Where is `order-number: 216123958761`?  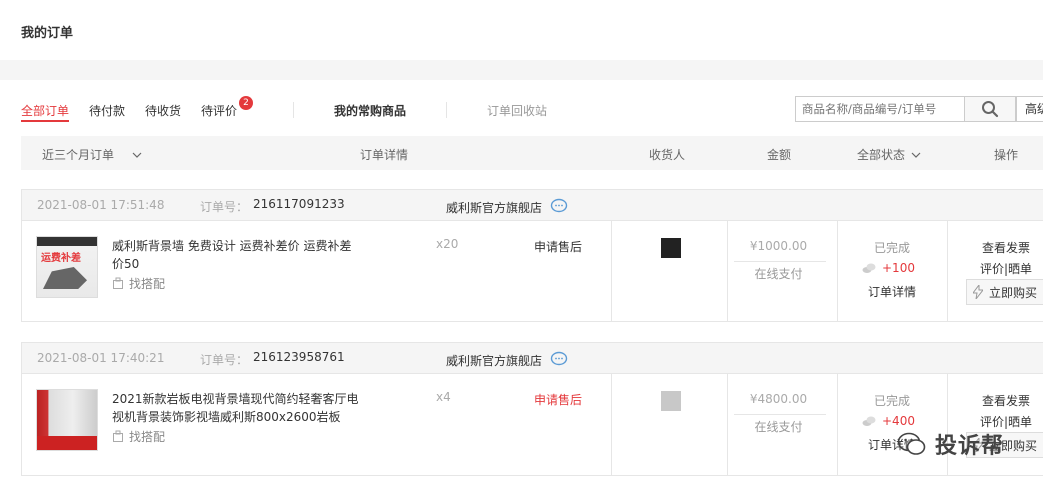 order-number: 216123958761 is located at coordinates (299, 357).